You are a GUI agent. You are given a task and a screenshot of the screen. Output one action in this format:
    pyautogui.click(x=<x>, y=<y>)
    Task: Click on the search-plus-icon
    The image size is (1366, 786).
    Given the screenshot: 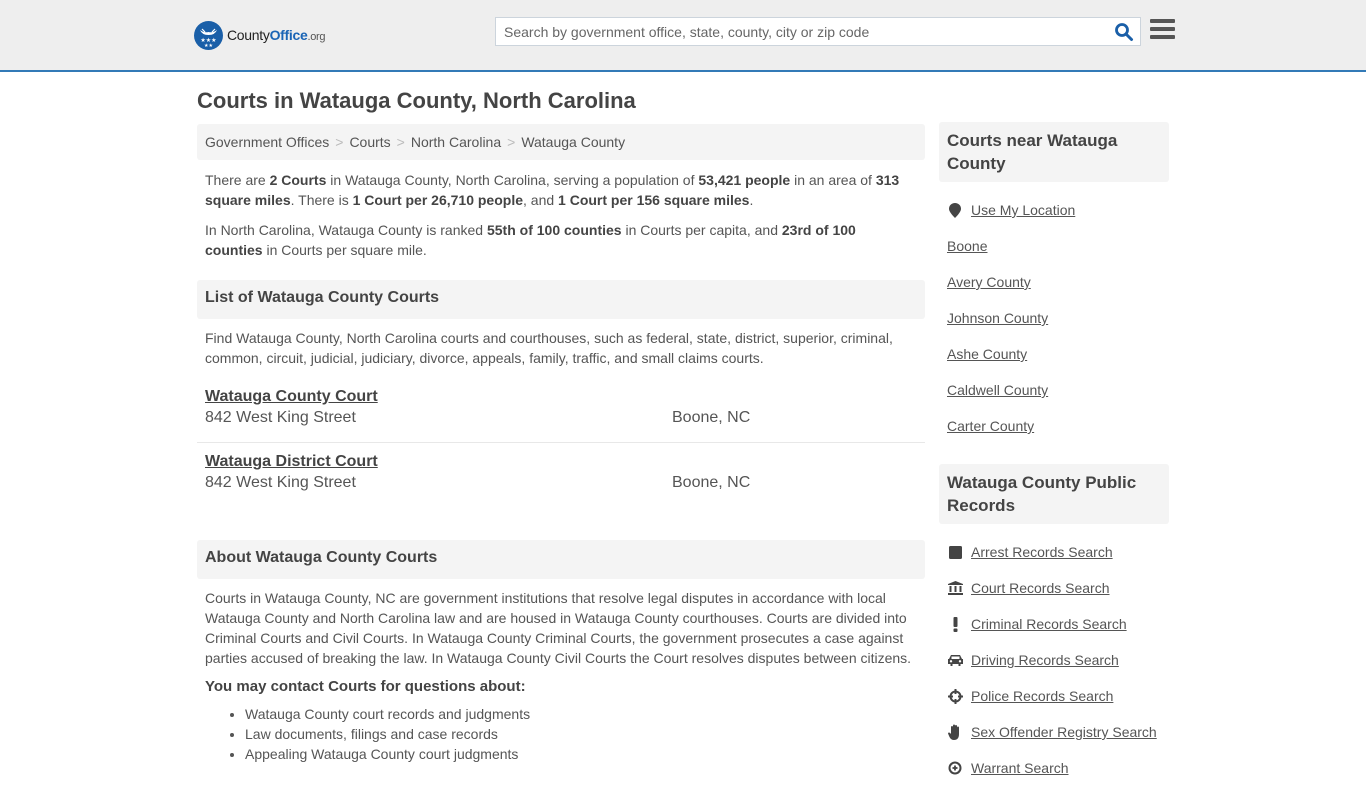 What is the action you would take?
    pyautogui.click(x=955, y=768)
    